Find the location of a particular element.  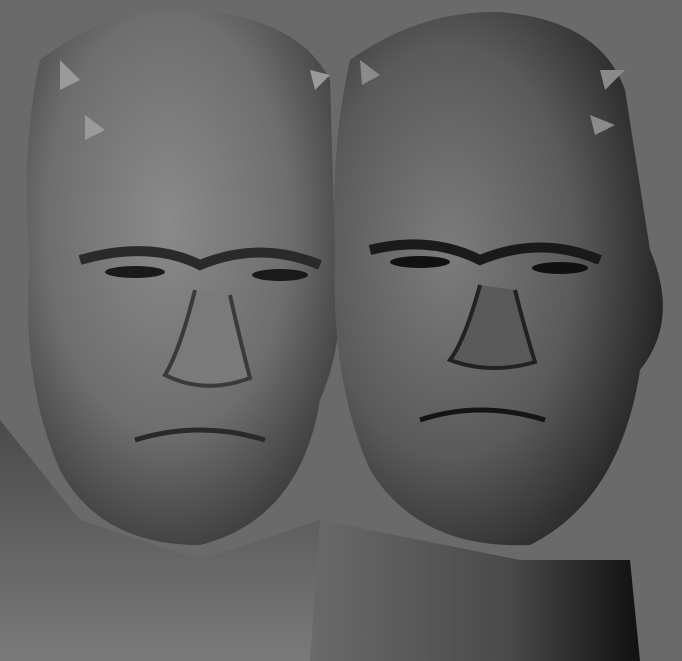

right-eye-right is located at coordinates (560, 268).